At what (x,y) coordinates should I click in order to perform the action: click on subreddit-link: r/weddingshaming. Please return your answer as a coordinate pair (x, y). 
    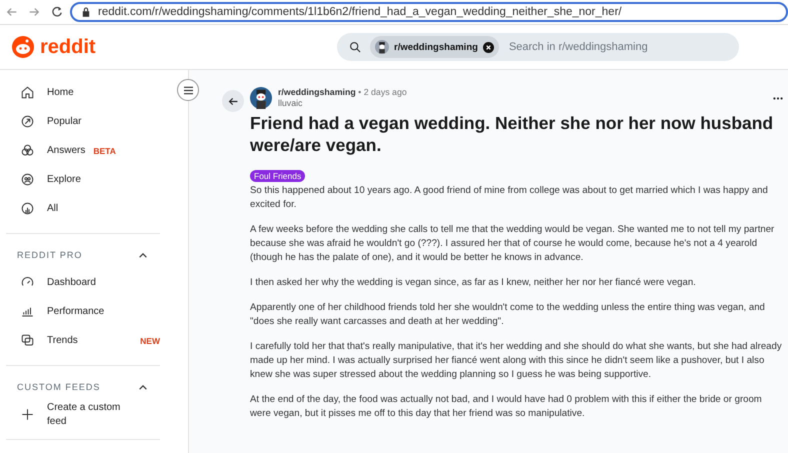
    Looking at the image, I should click on (317, 92).